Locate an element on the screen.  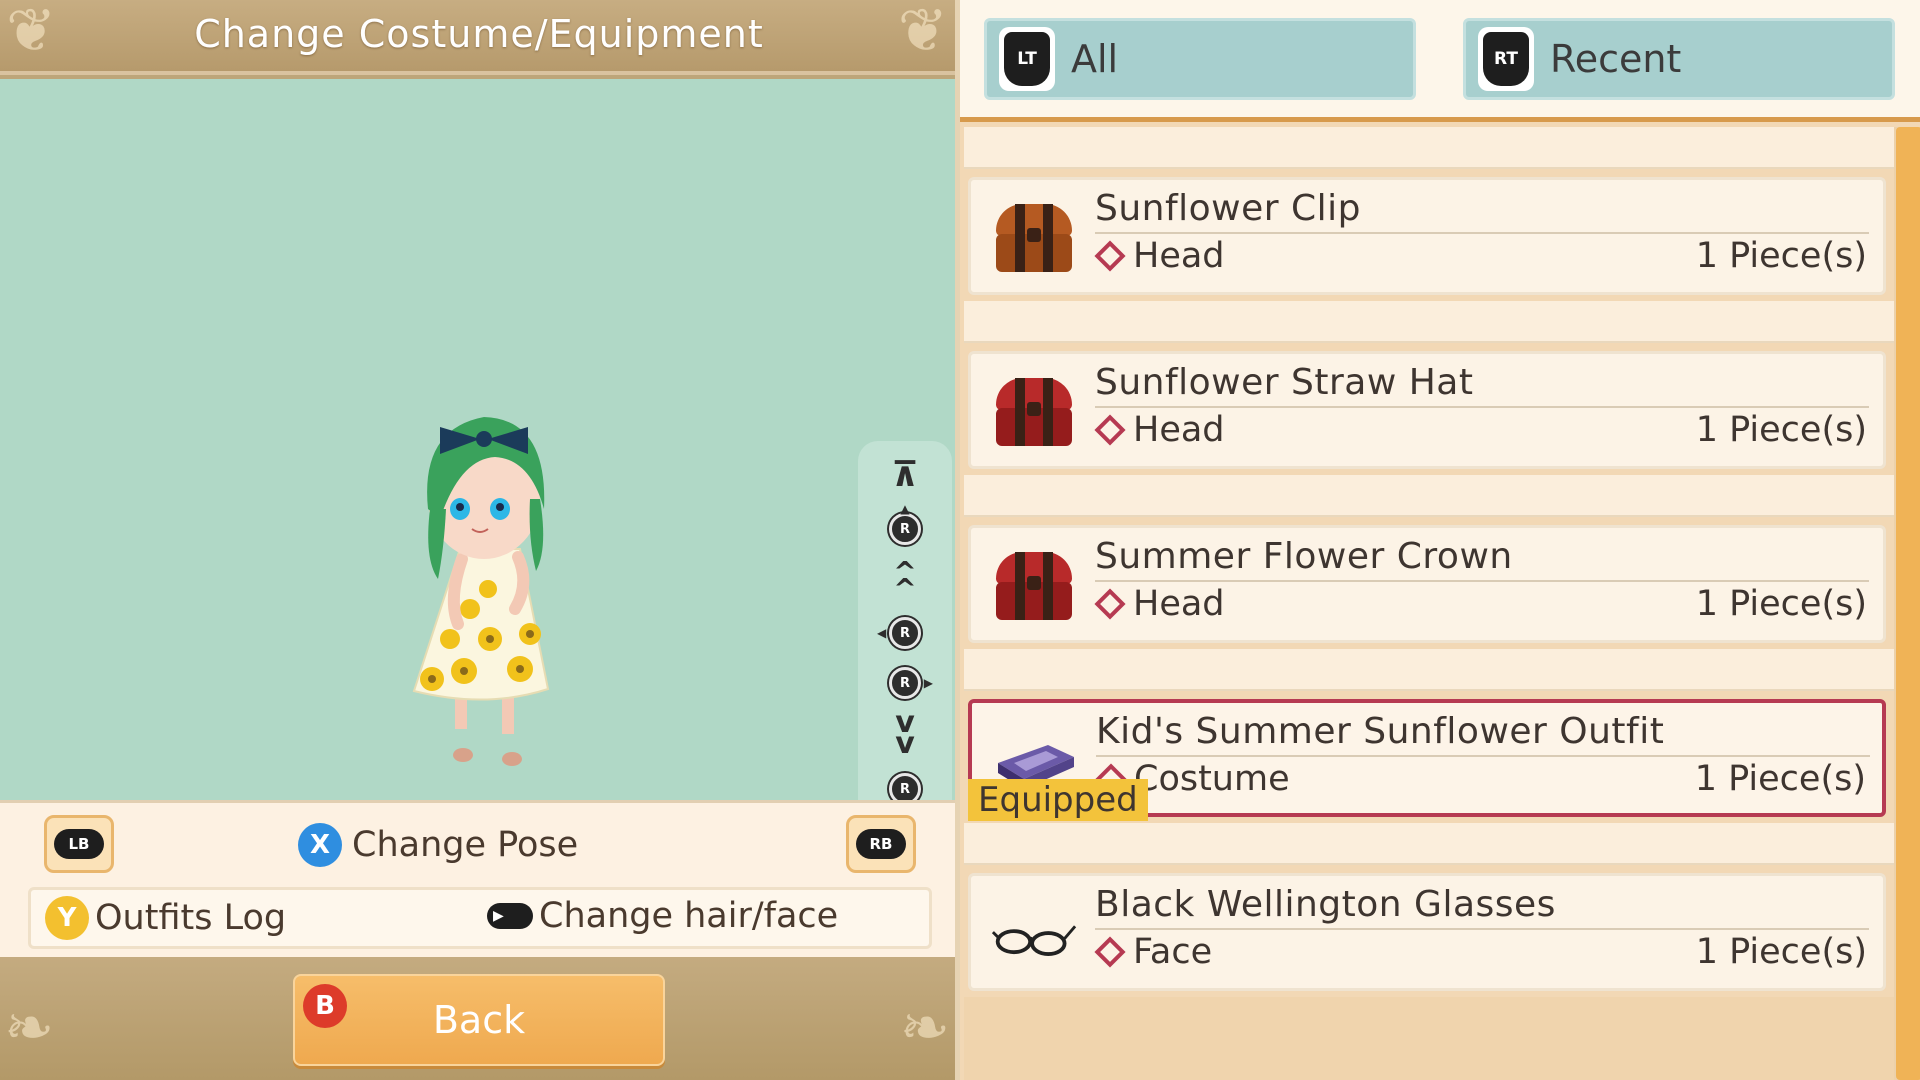
item-name: Black Wellington Glasses is located at coordinates (1482, 907).